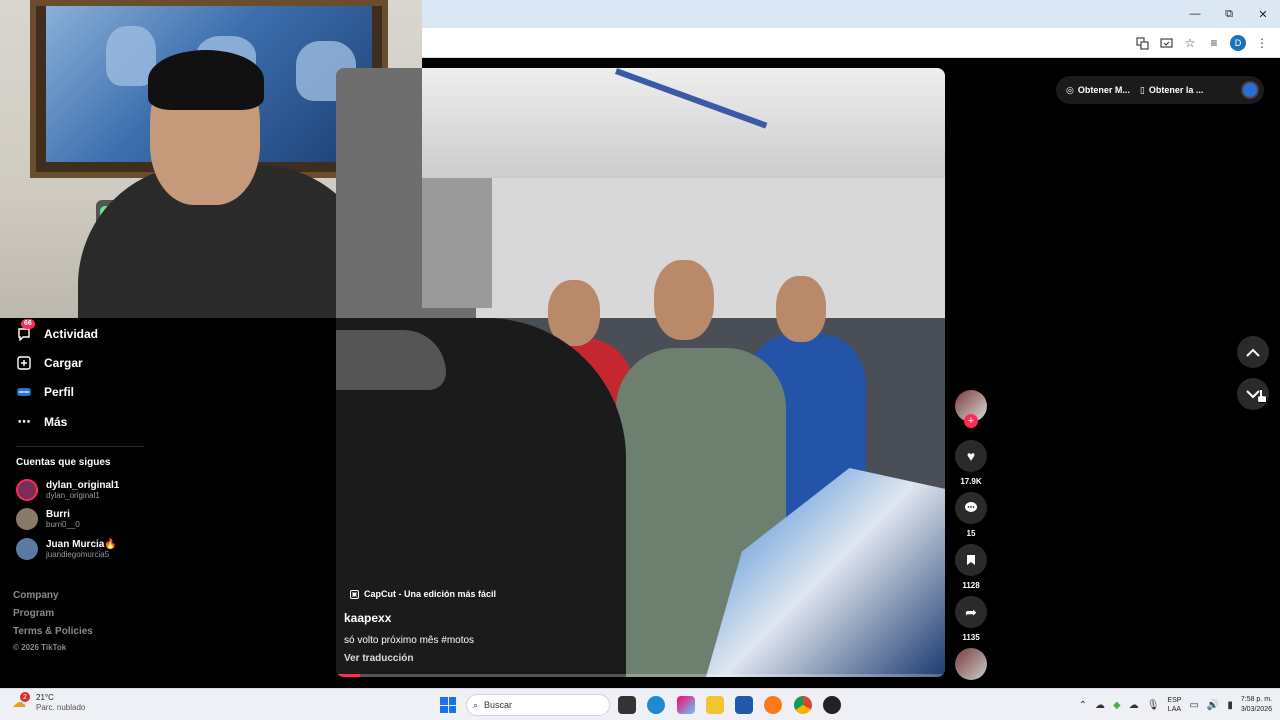  Describe the element at coordinates (773, 705) in the screenshot. I see `firefox-icon` at that location.